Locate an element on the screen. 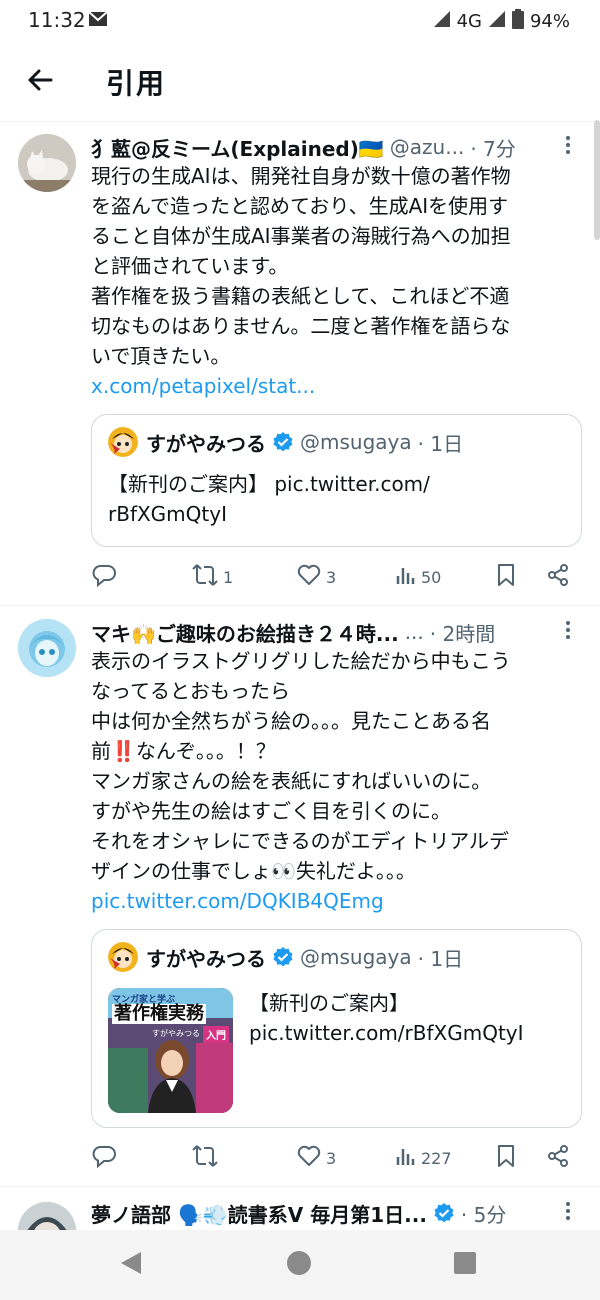  author-name: 犭藍@反ミーム(Explained)🇺🇦 is located at coordinates (237, 147).